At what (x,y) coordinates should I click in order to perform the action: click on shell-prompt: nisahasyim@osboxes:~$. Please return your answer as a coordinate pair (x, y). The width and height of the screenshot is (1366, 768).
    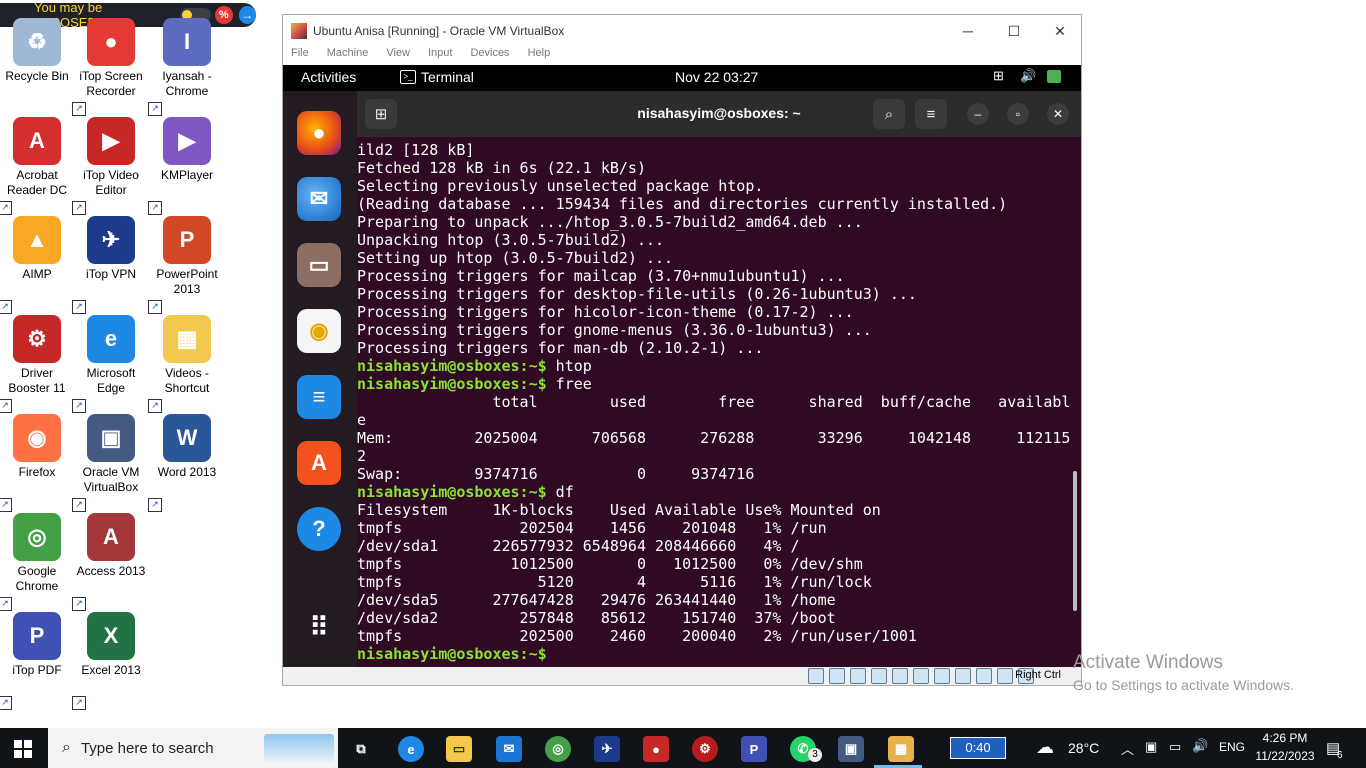
    Looking at the image, I should click on (452, 366).